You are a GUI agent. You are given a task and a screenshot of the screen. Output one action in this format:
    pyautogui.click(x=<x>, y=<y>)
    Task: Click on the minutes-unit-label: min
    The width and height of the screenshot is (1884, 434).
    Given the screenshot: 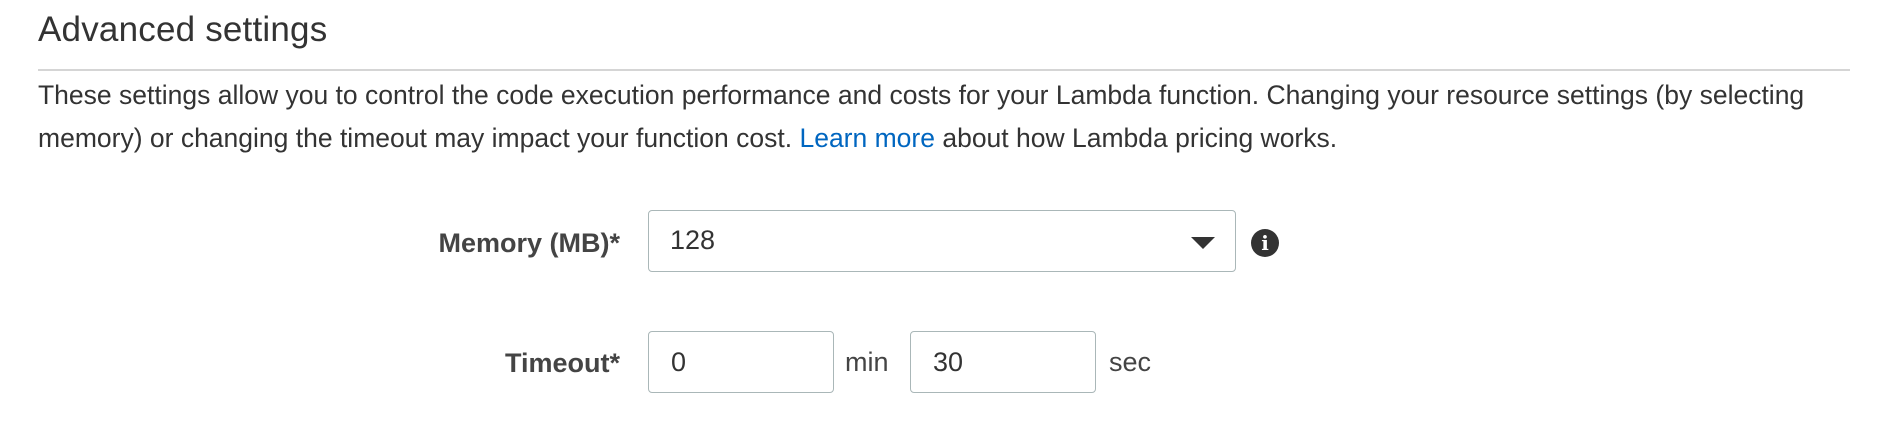 What is the action you would take?
    pyautogui.click(x=867, y=362)
    